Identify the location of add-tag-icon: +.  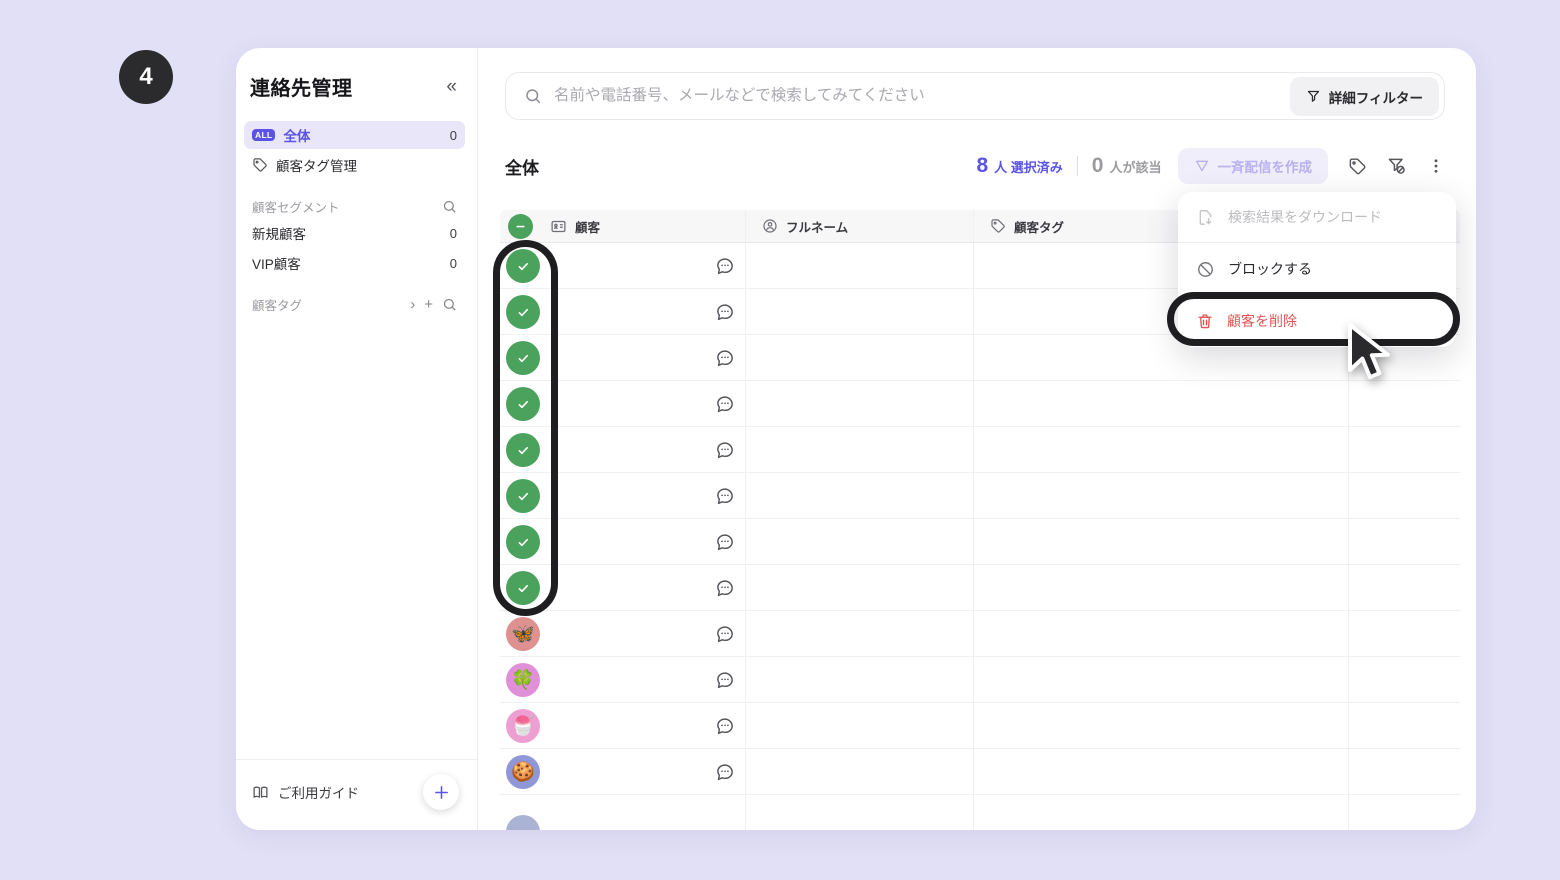
(428, 304).